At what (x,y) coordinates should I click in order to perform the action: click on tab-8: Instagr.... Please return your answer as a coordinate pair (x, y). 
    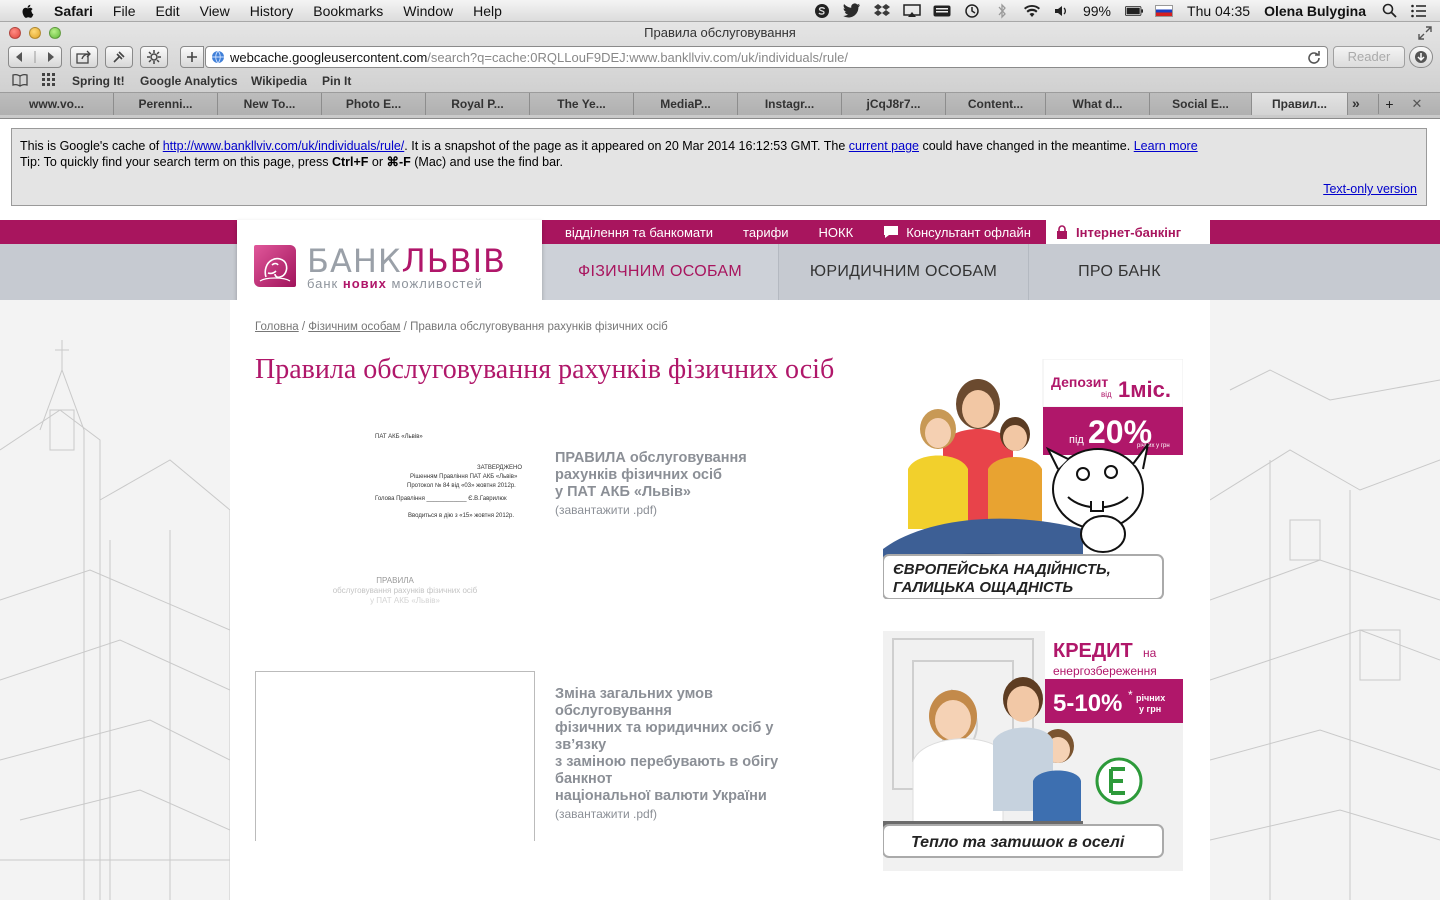
    Looking at the image, I should click on (790, 104).